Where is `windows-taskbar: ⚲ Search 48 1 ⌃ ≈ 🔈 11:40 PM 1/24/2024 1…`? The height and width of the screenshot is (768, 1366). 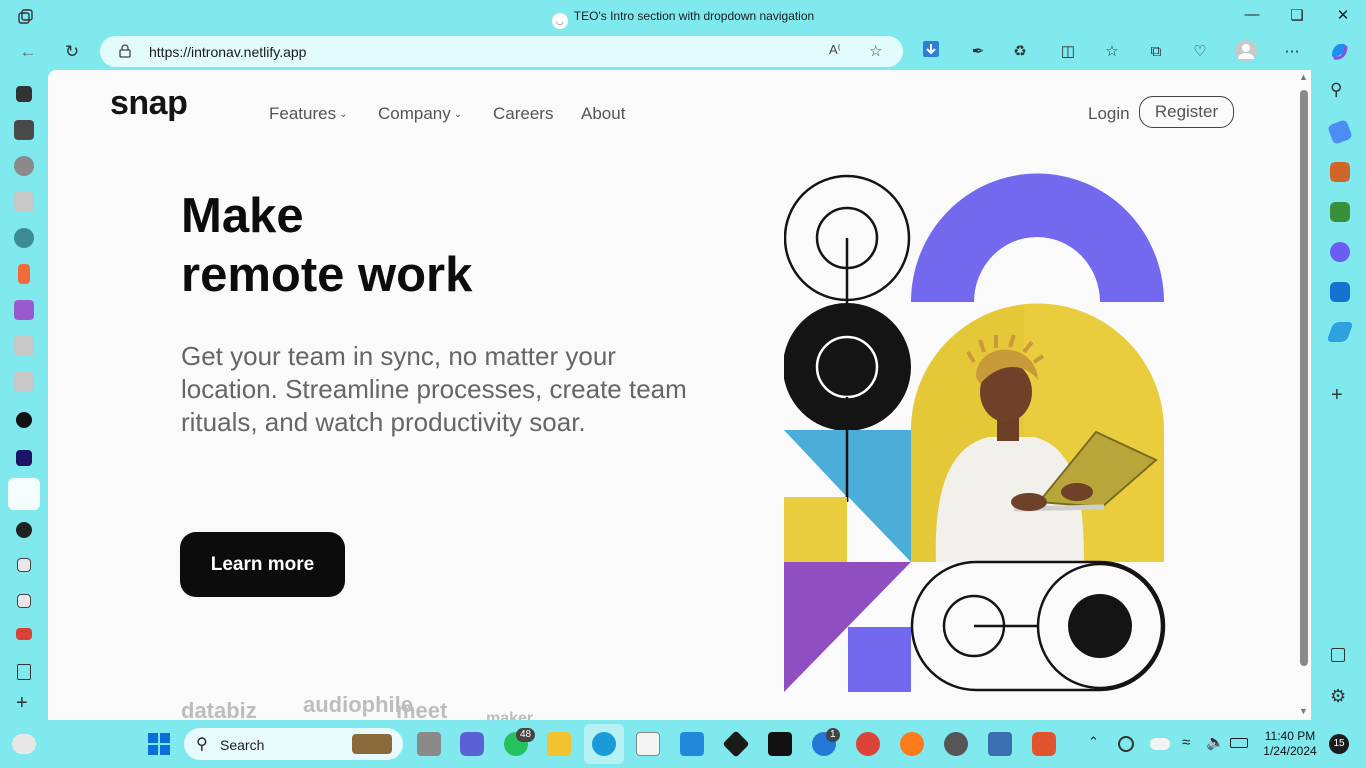
windows-taskbar: ⚲ Search 48 1 ⌃ ≈ 🔈 11:40 PM 1/24/2024 1… is located at coordinates (683, 744).